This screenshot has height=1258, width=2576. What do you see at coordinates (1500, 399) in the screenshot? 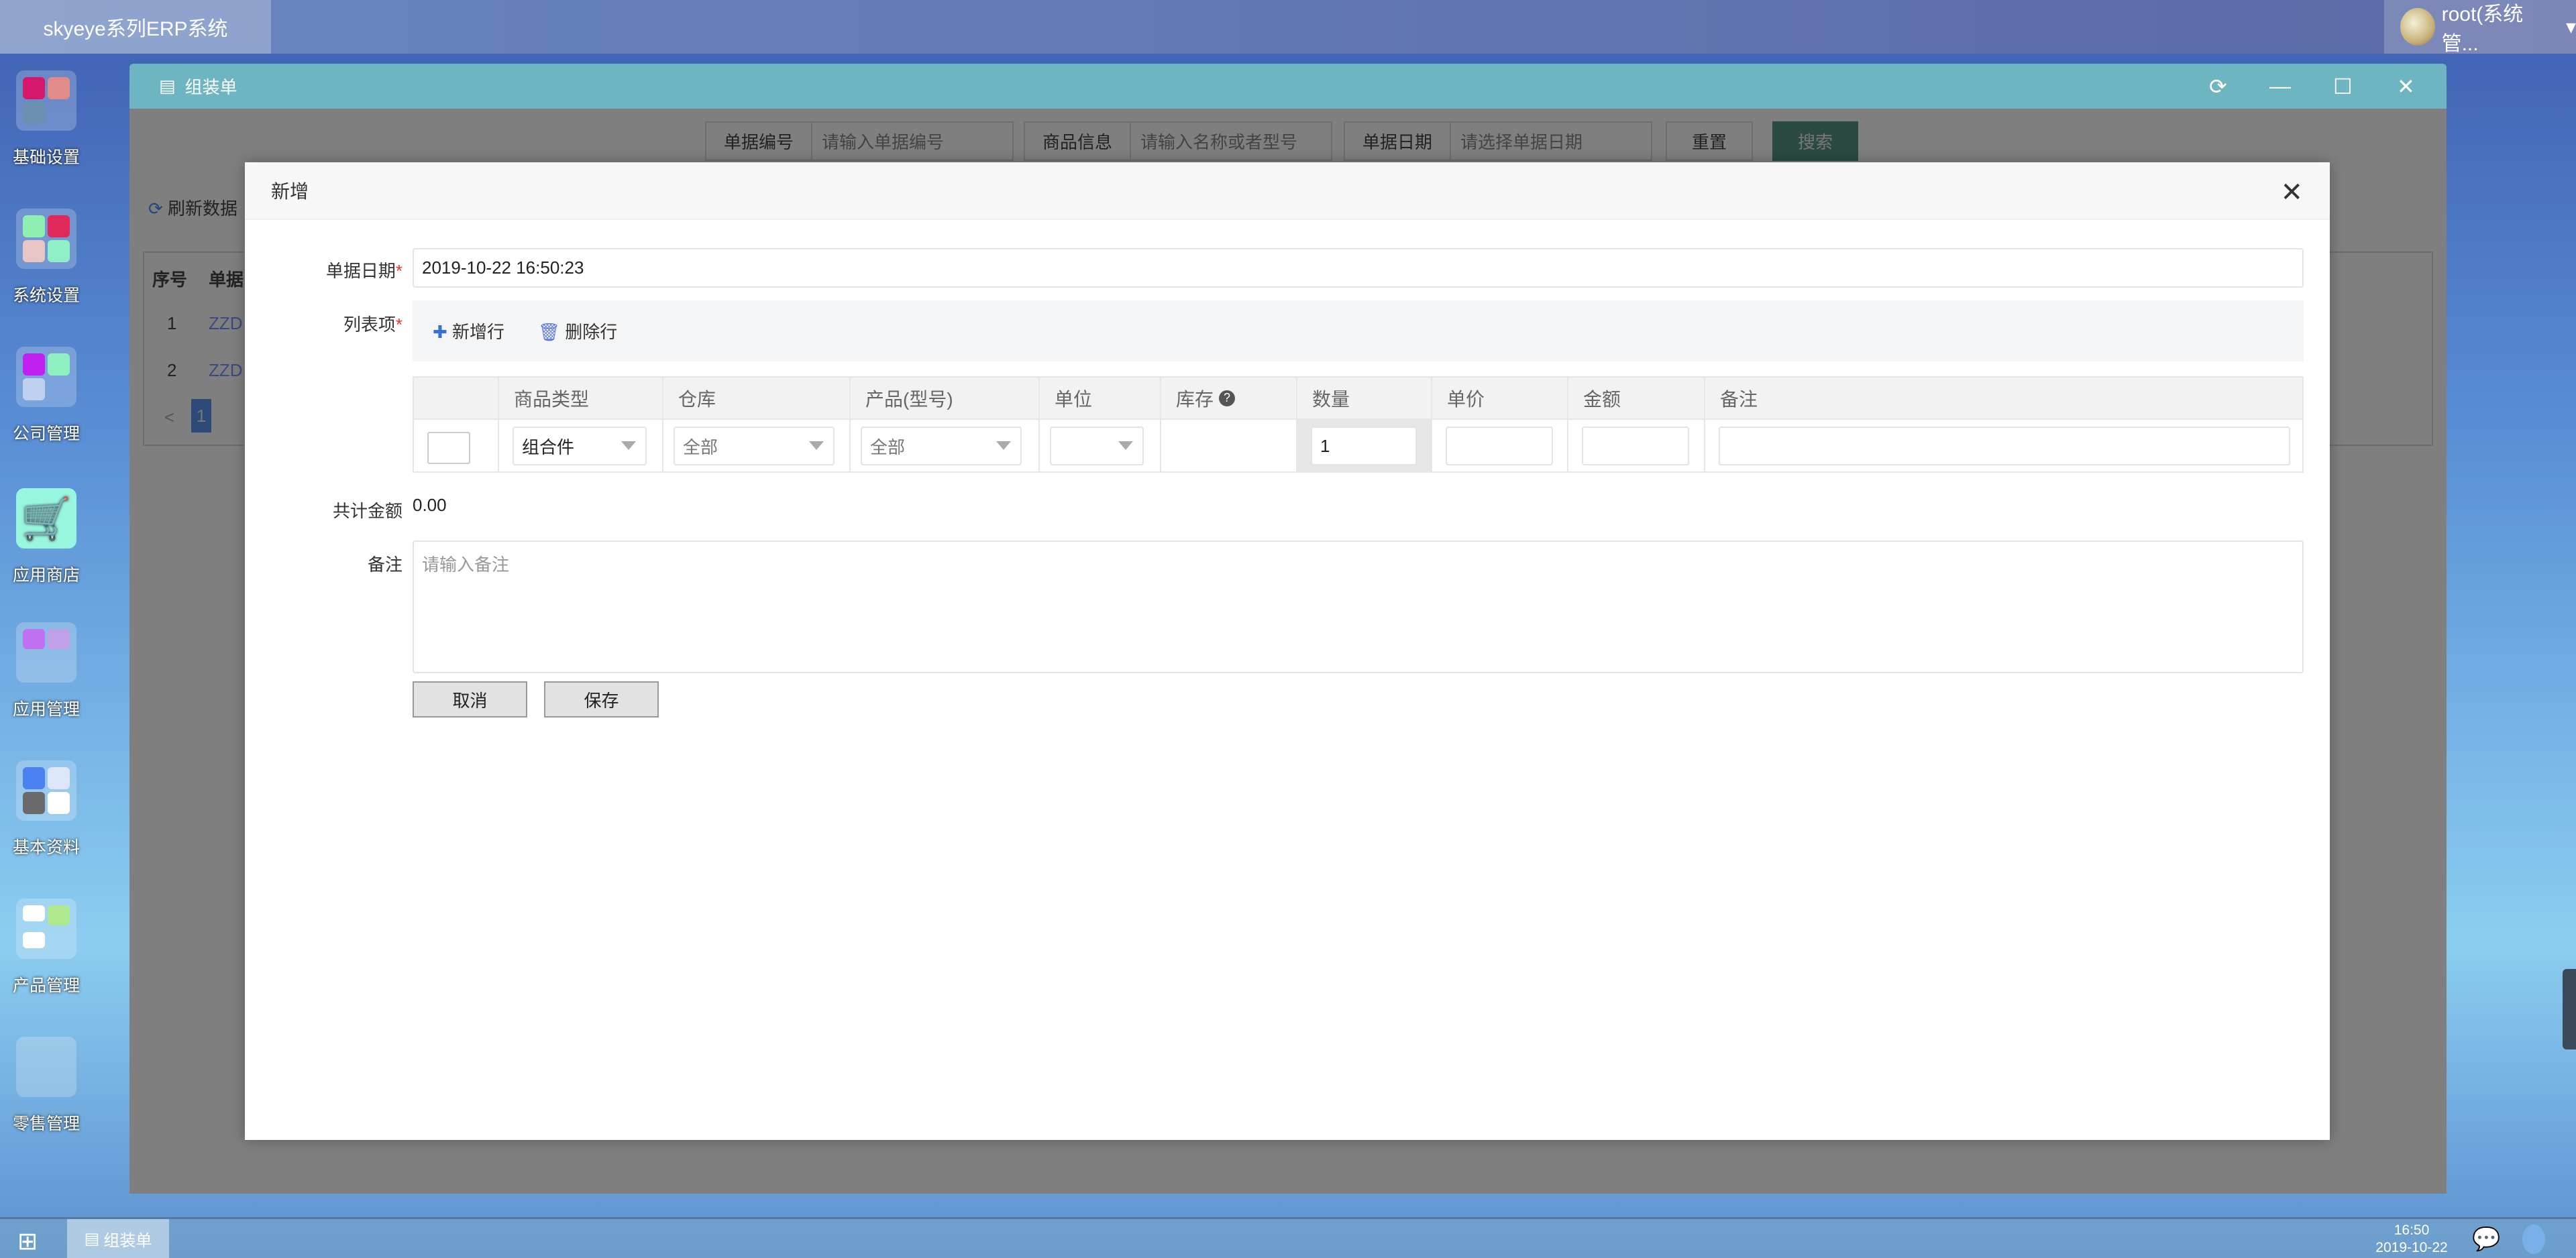
I see `th-price: 单价` at bounding box center [1500, 399].